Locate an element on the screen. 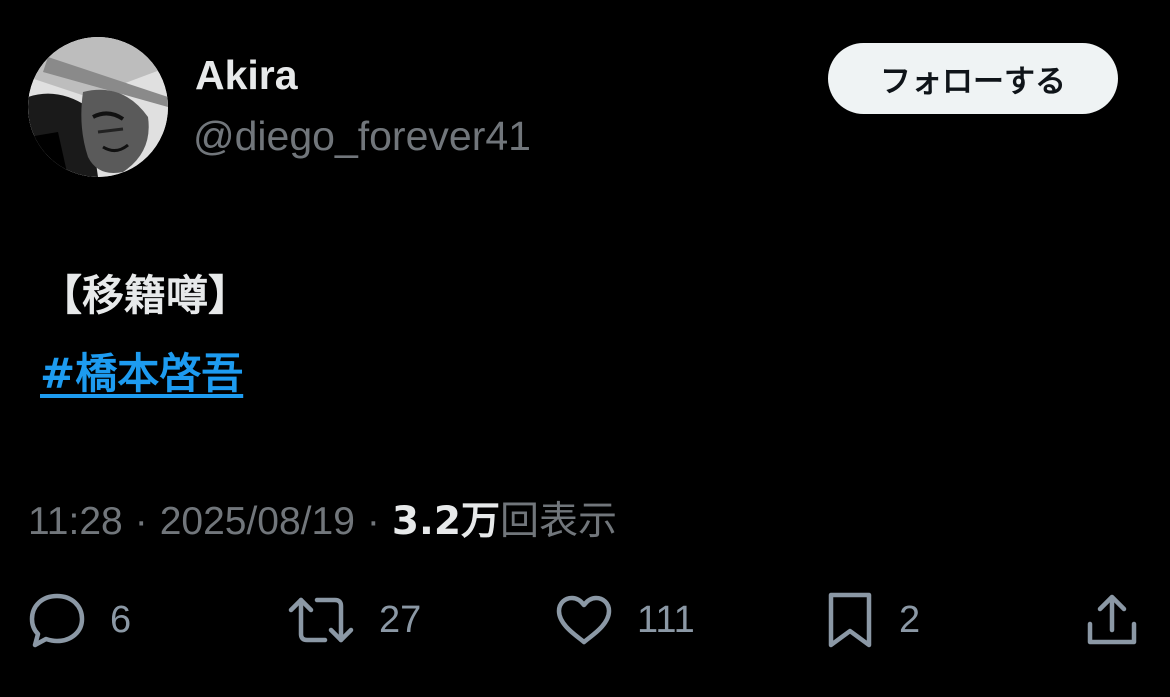 This screenshot has width=1170, height=697. like-count: 111 is located at coordinates (666, 619).